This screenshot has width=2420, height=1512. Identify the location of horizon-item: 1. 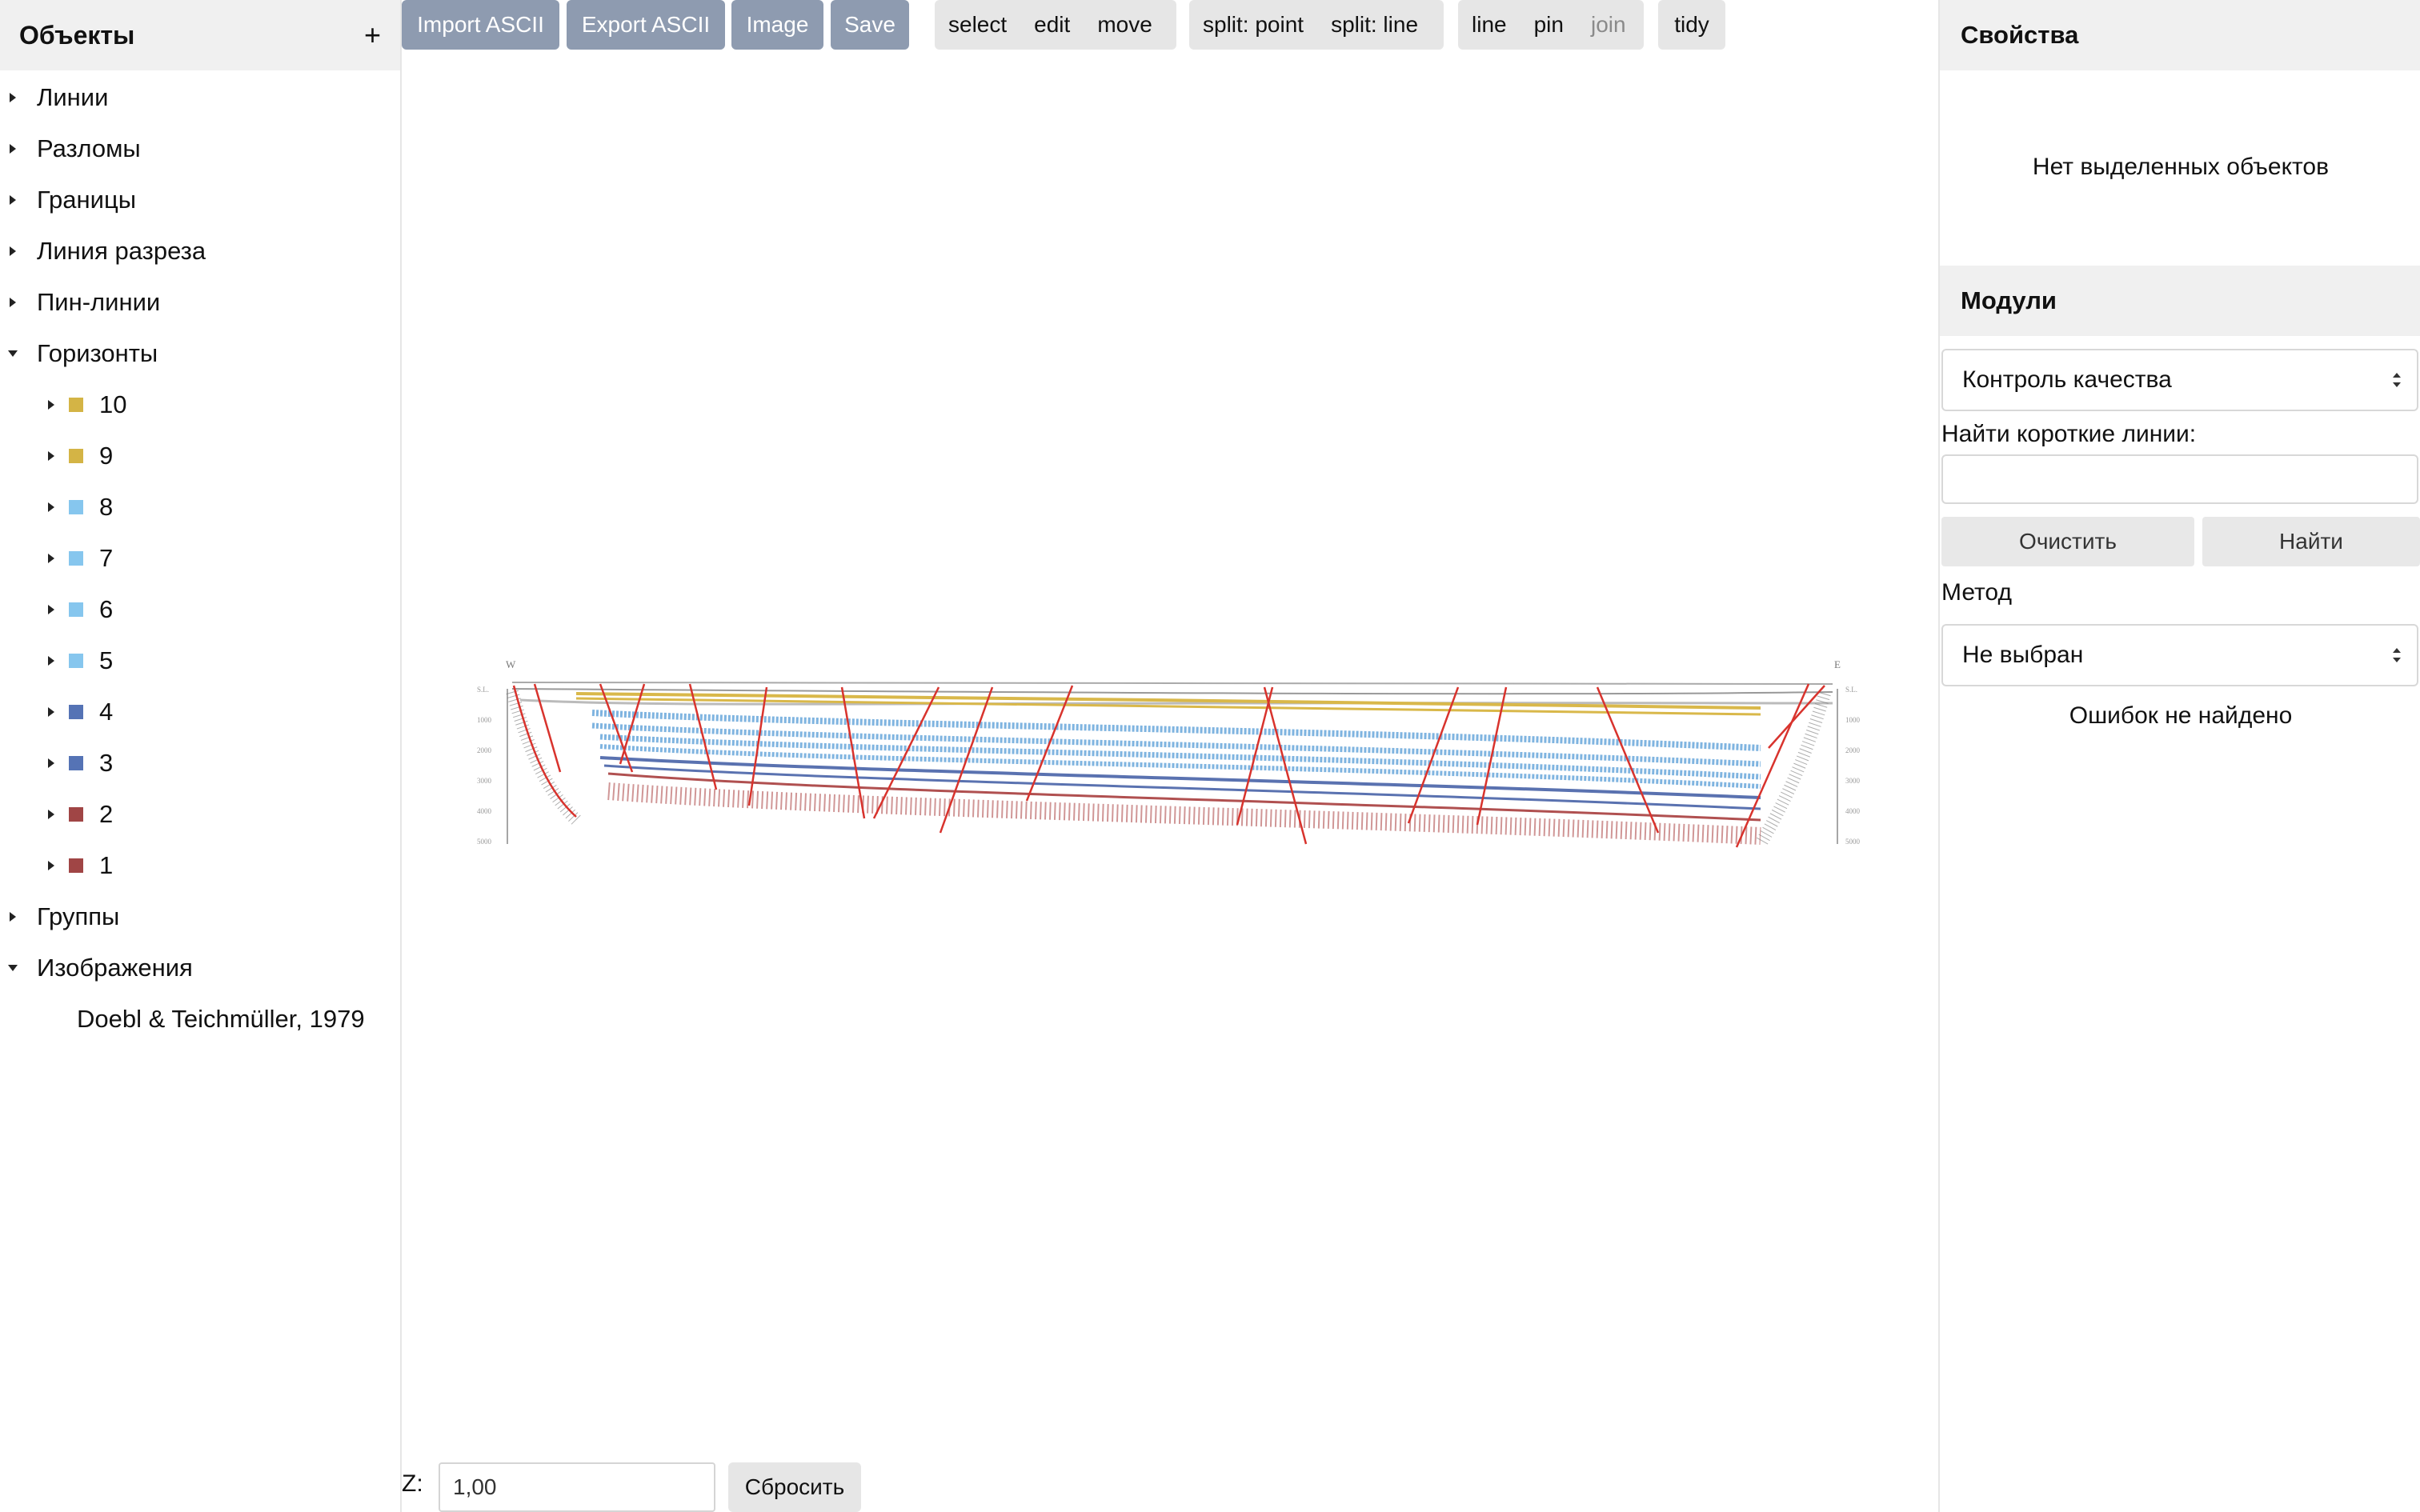
(80, 865).